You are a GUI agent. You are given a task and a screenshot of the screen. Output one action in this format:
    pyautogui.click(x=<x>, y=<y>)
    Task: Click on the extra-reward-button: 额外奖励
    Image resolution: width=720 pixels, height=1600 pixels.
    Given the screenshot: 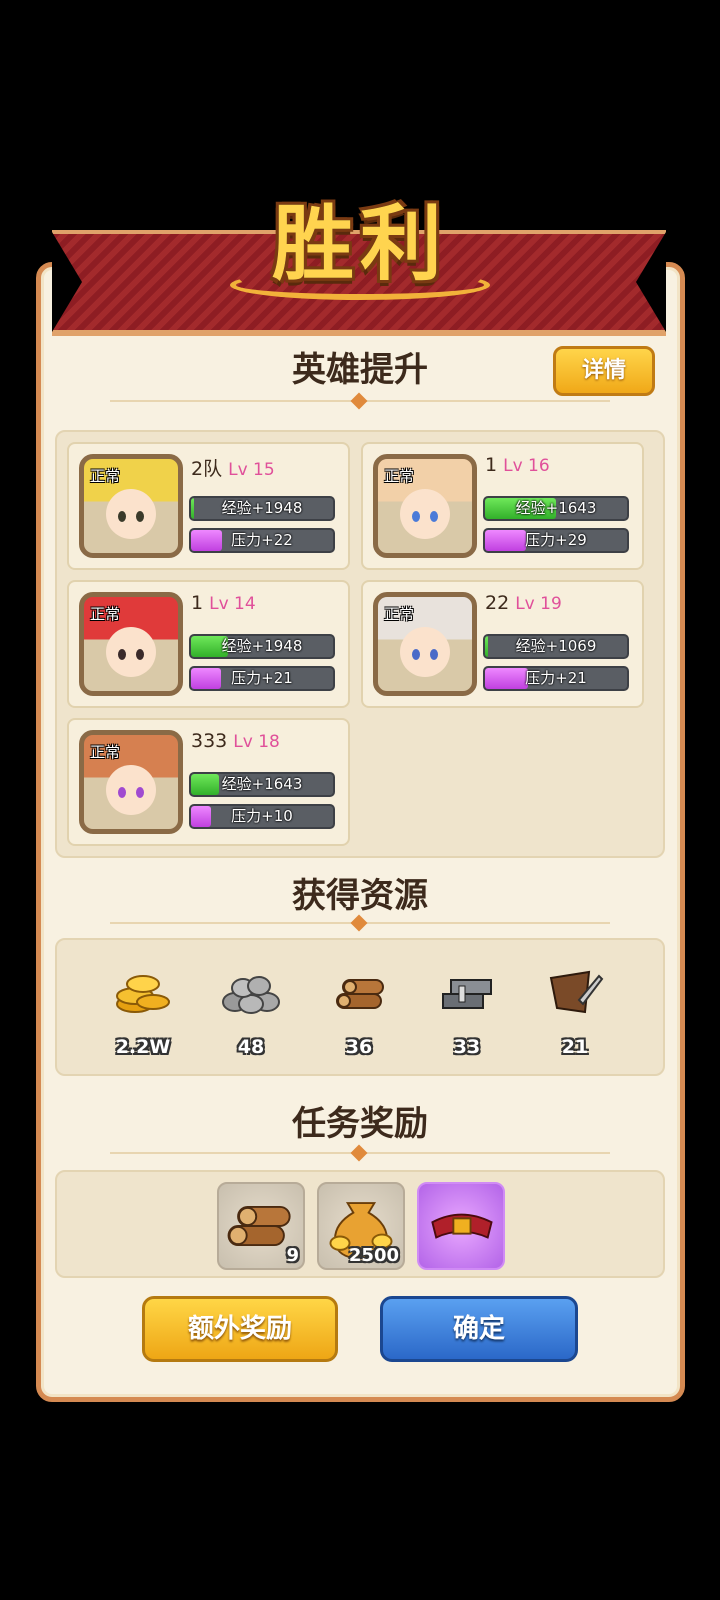 What is the action you would take?
    pyautogui.click(x=240, y=1329)
    